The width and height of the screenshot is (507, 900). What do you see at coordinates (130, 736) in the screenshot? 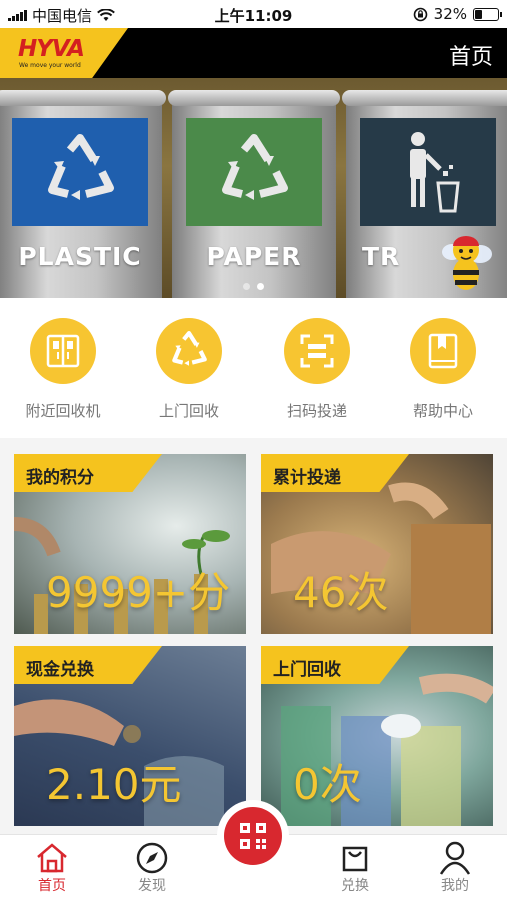
I see `card-cash-exchange: 现金兑换 2.10元` at bounding box center [130, 736].